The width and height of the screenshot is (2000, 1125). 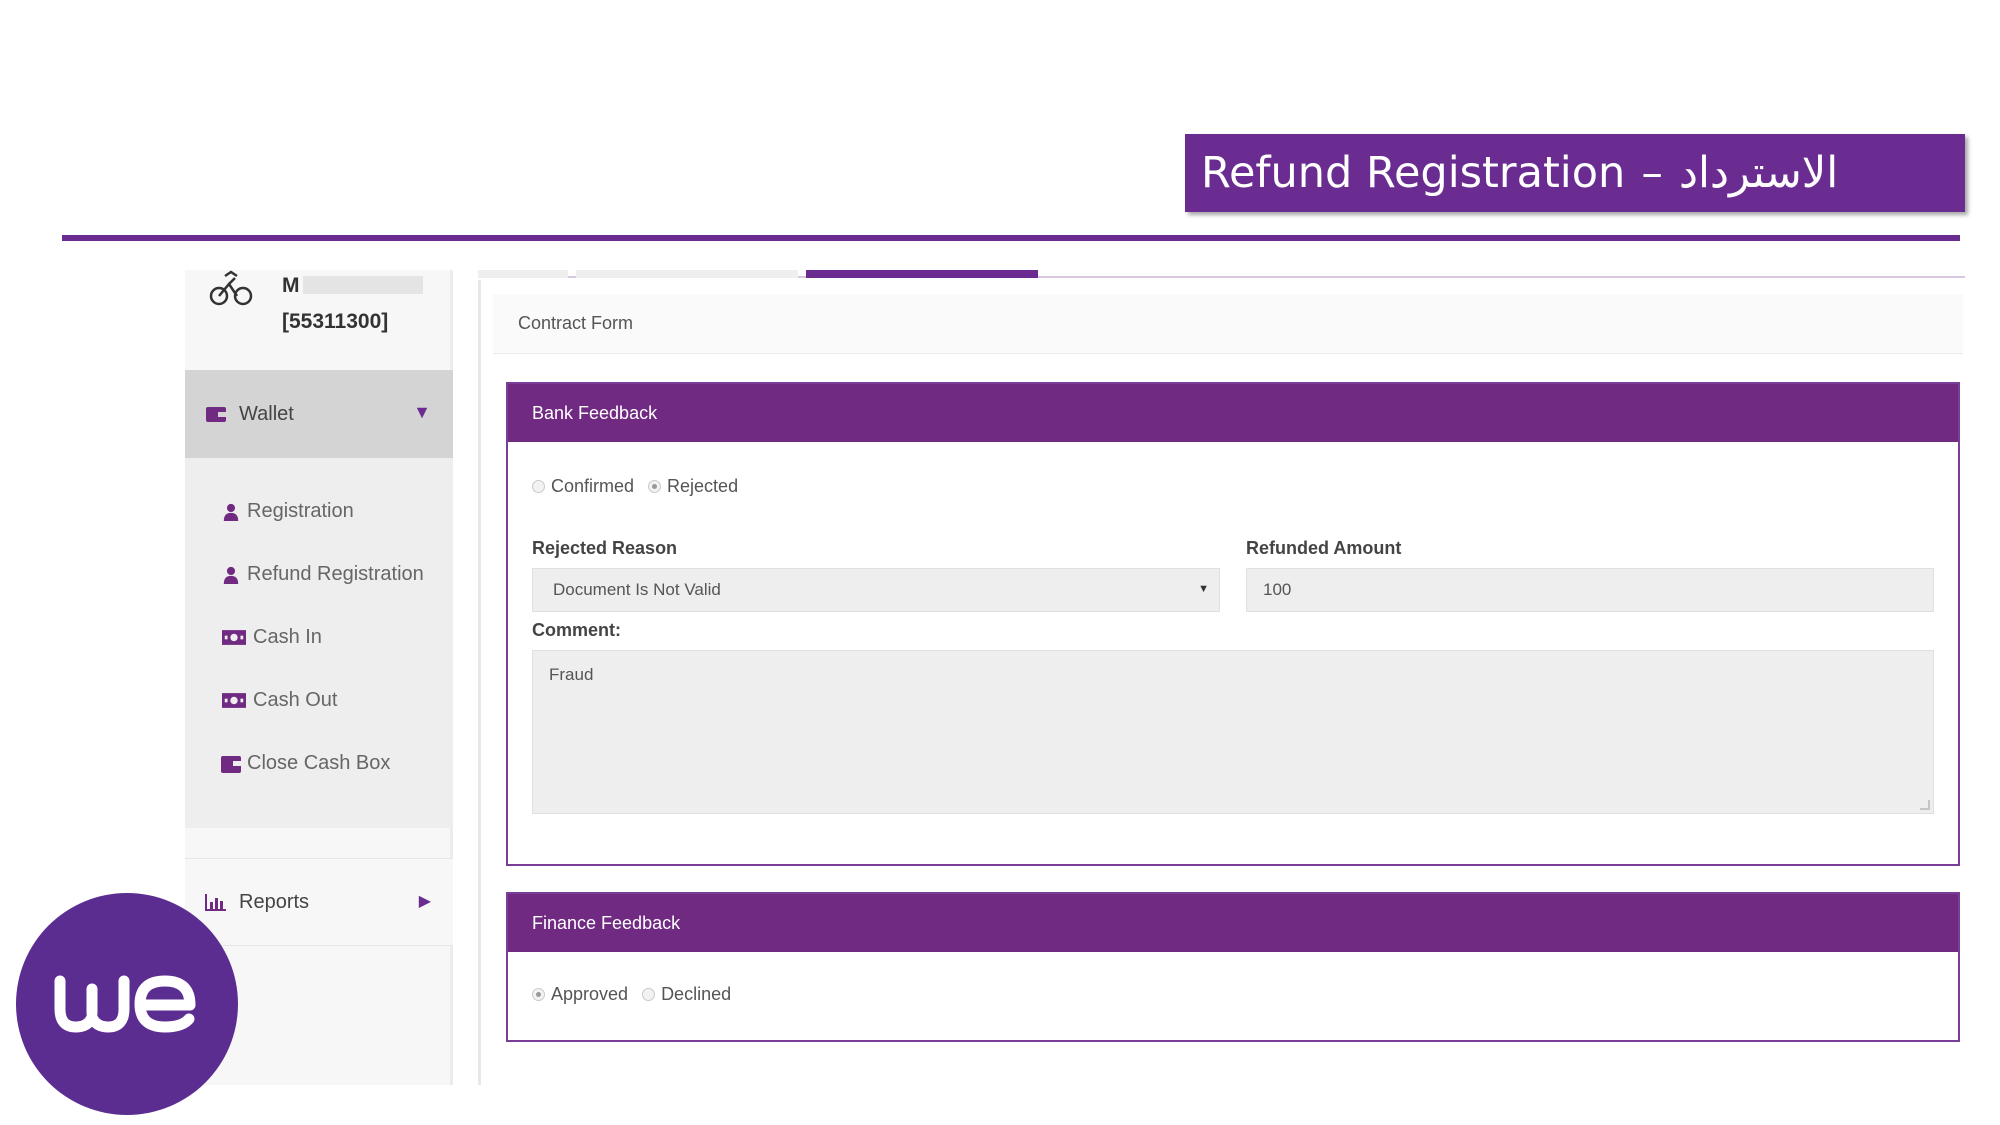 I want to click on approved-label: Approved, so click(x=590, y=994).